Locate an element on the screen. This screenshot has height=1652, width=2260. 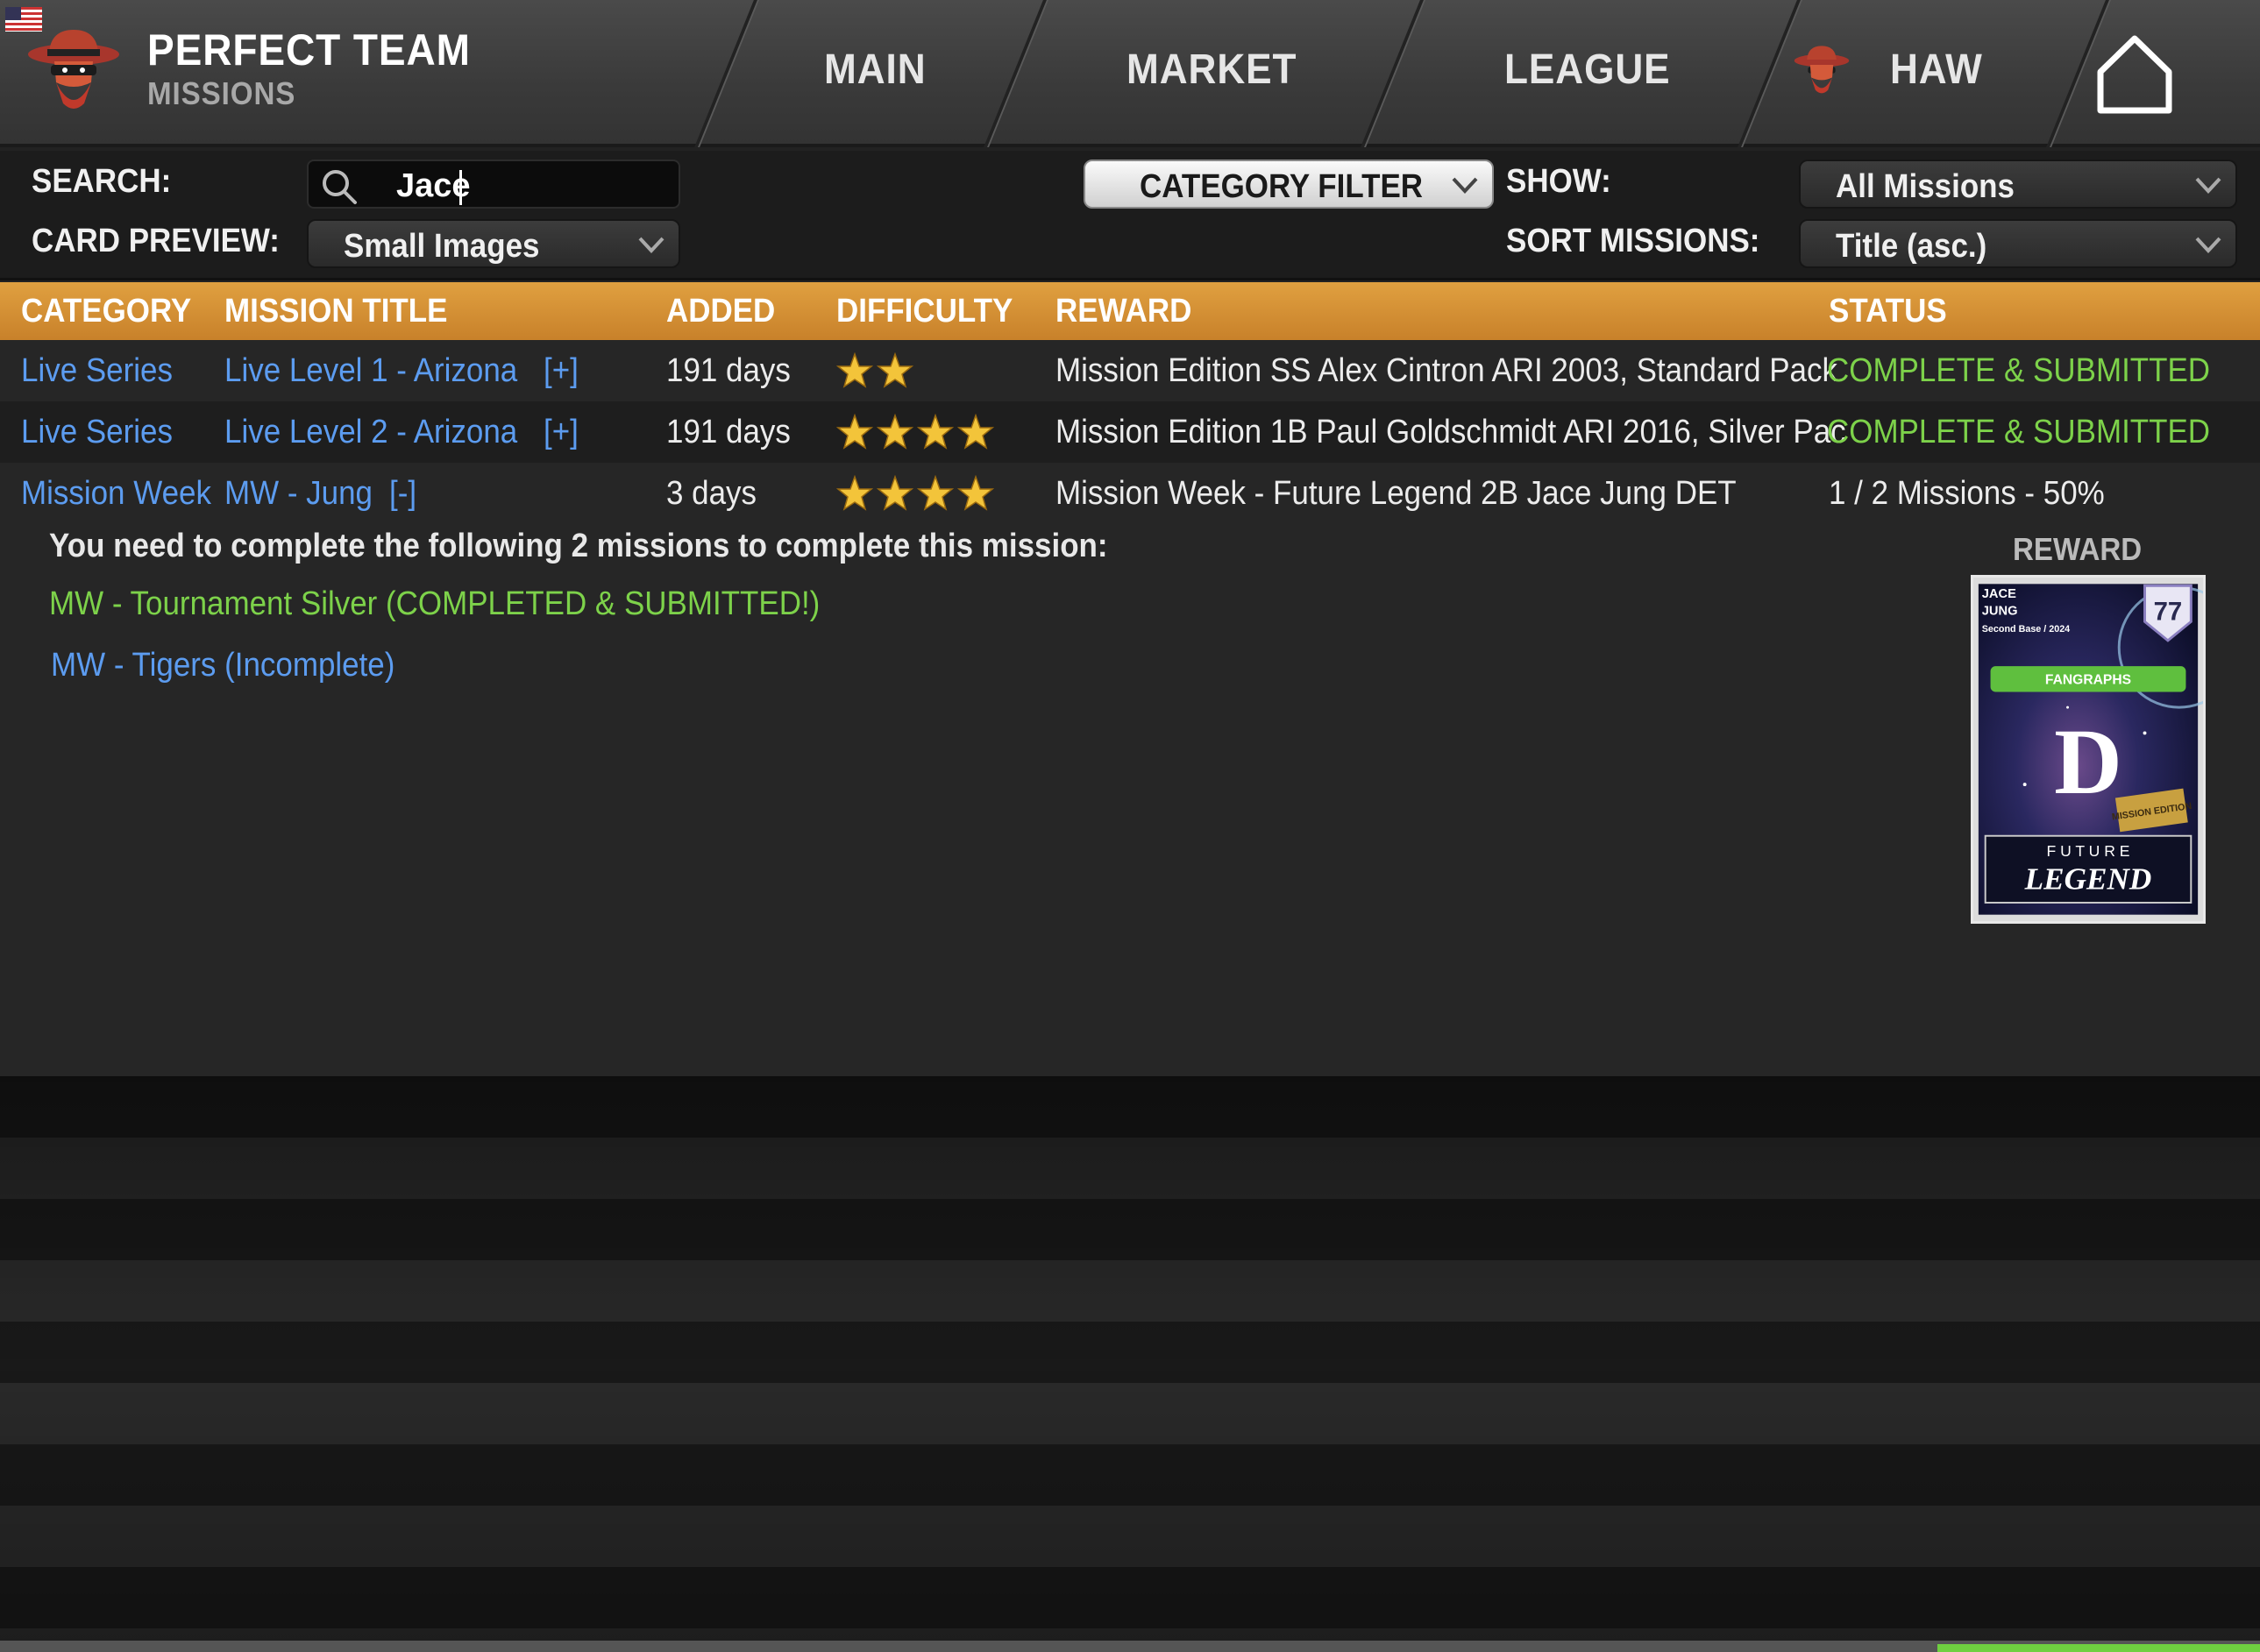
category-filter-label: CATEGORY FILTER is located at coordinates (1282, 186).